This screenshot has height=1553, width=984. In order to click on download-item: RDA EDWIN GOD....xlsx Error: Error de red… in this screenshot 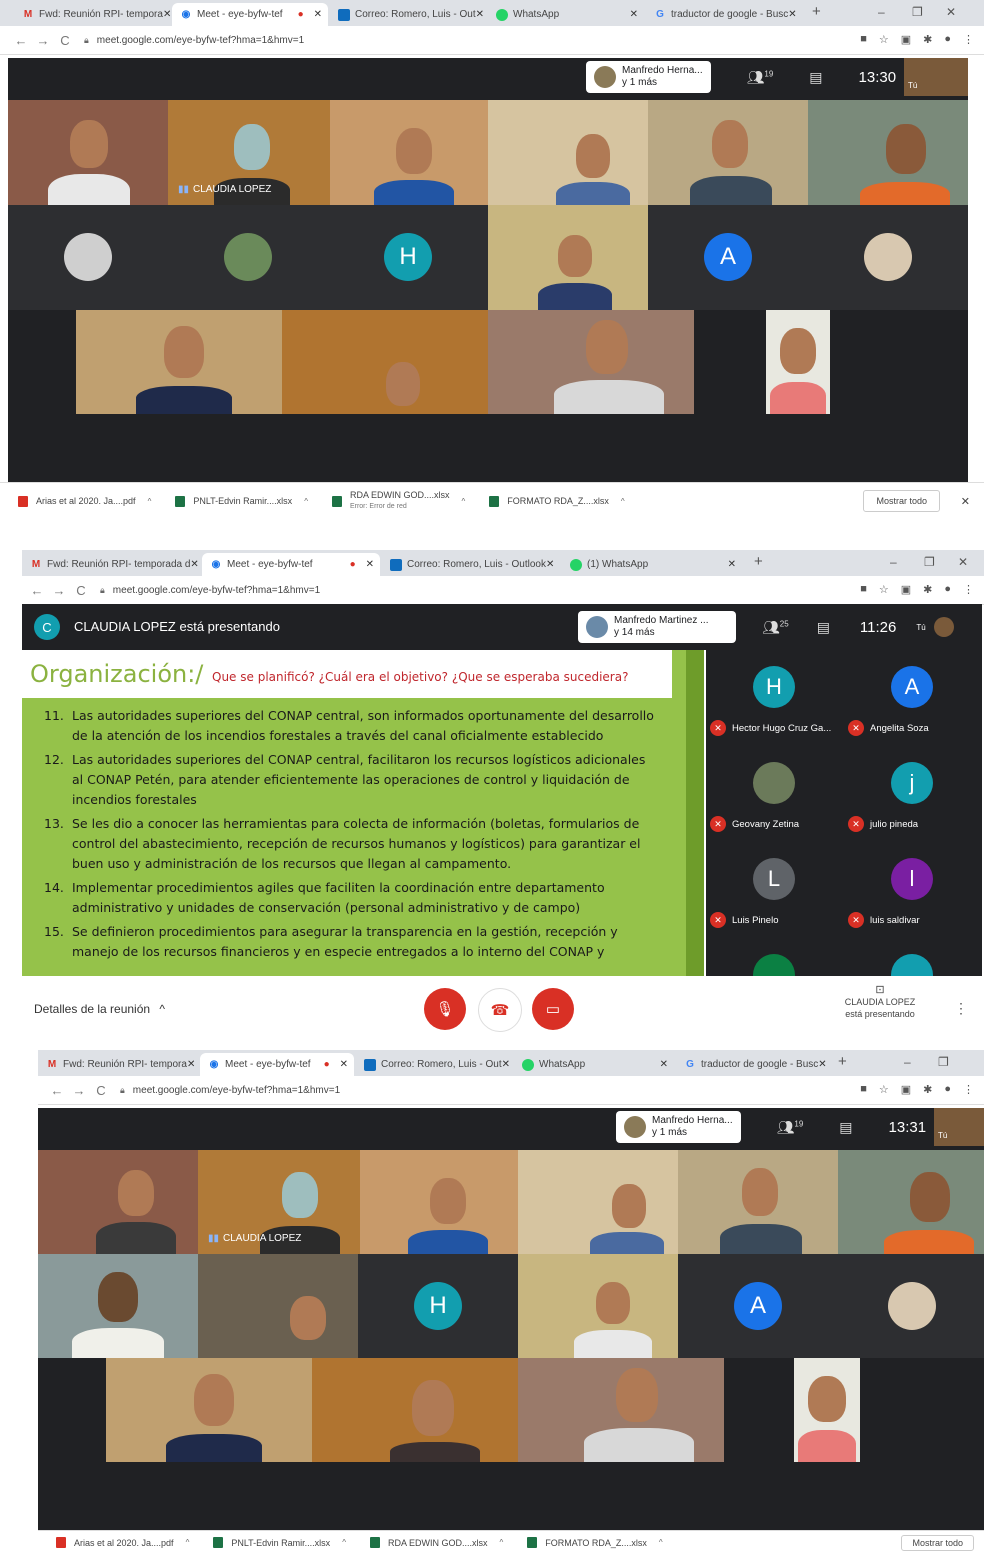, I will do `click(398, 501)`.